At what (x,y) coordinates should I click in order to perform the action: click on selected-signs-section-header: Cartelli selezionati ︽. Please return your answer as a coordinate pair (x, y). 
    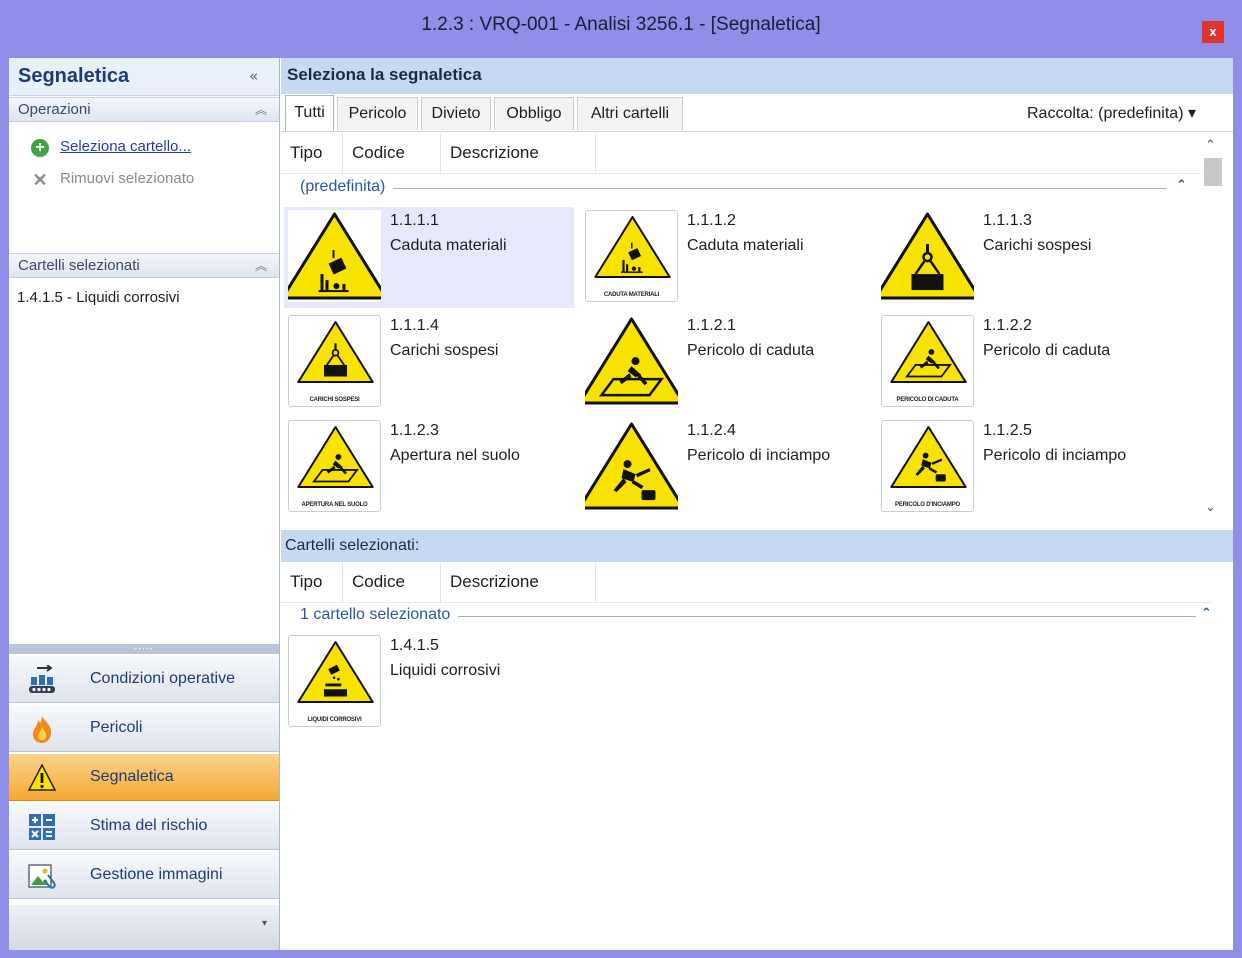
    Looking at the image, I should click on (144, 265).